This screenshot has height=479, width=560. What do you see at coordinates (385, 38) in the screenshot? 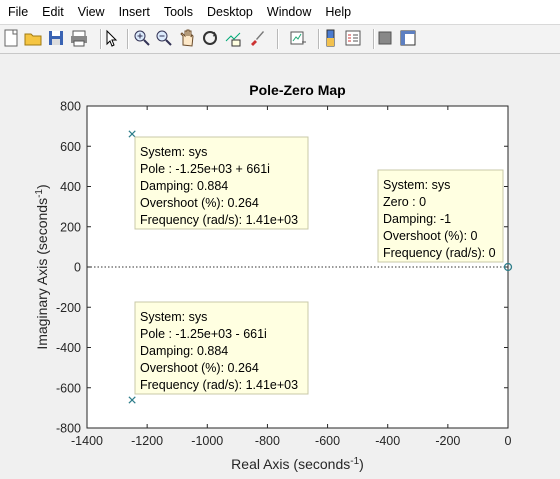
I see `hide-plot-tools-icon` at bounding box center [385, 38].